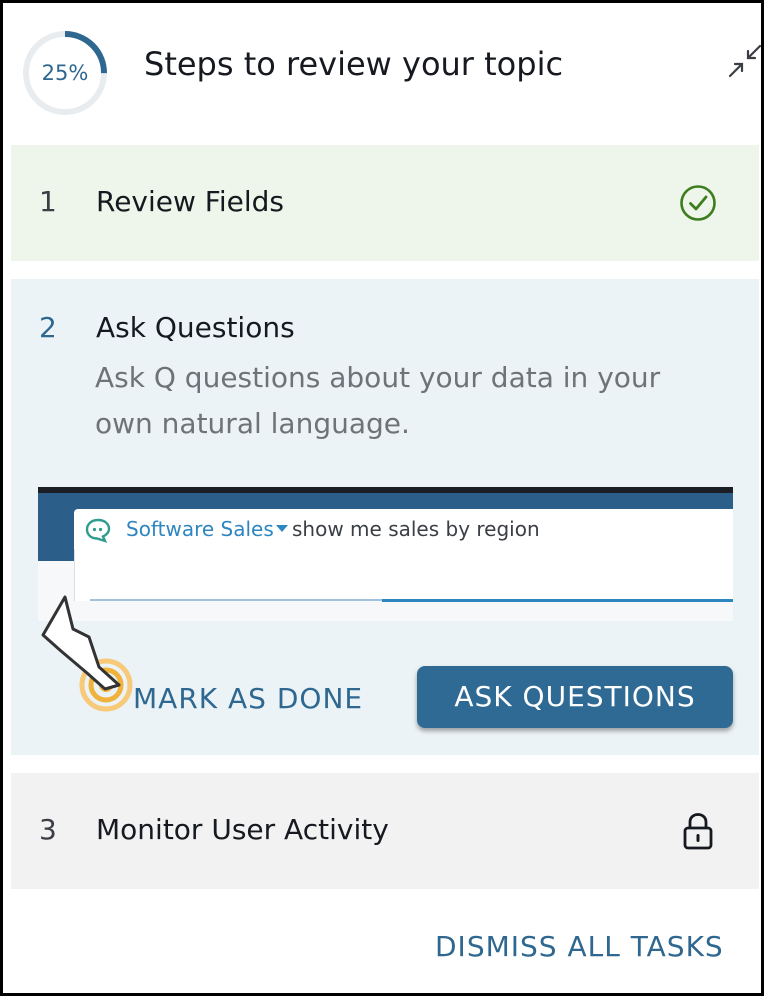  I want to click on step-monitor-user-activity: 3 Monitor User Activity, so click(385, 831).